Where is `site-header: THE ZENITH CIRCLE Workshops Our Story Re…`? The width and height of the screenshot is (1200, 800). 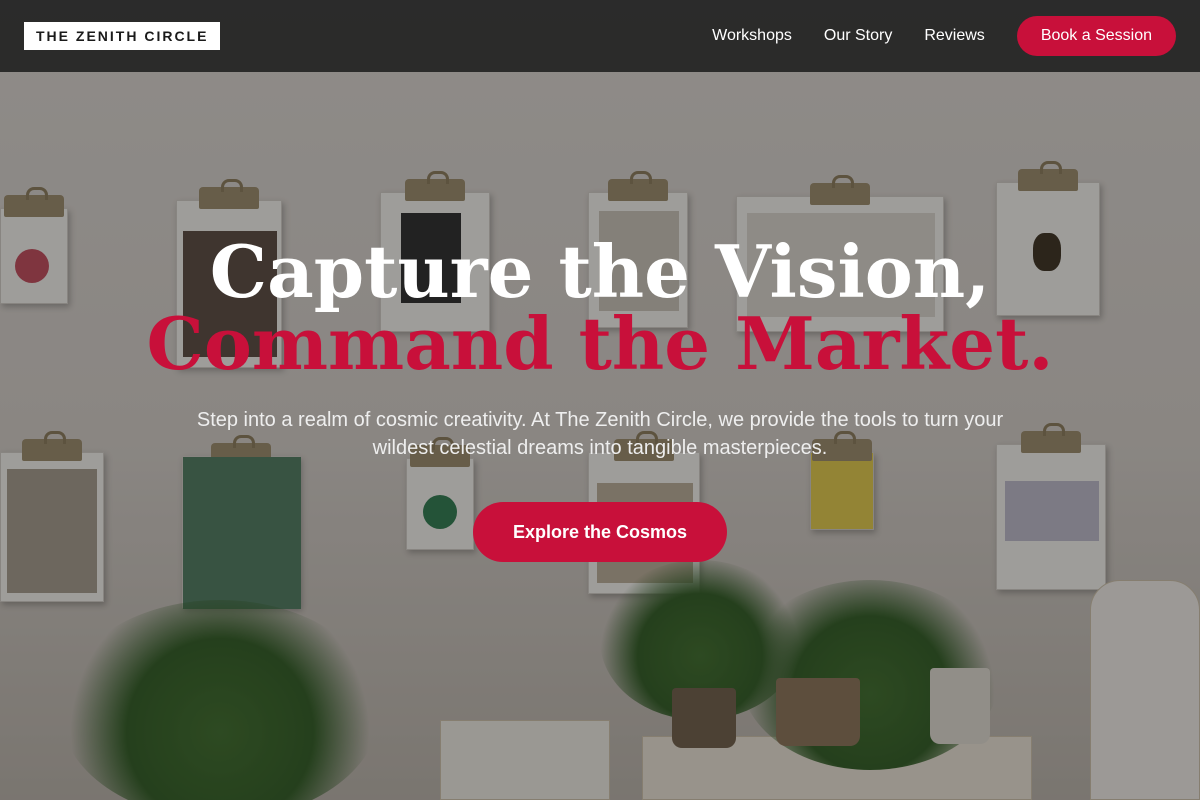 site-header: THE ZENITH CIRCLE Workshops Our Story Re… is located at coordinates (600, 36).